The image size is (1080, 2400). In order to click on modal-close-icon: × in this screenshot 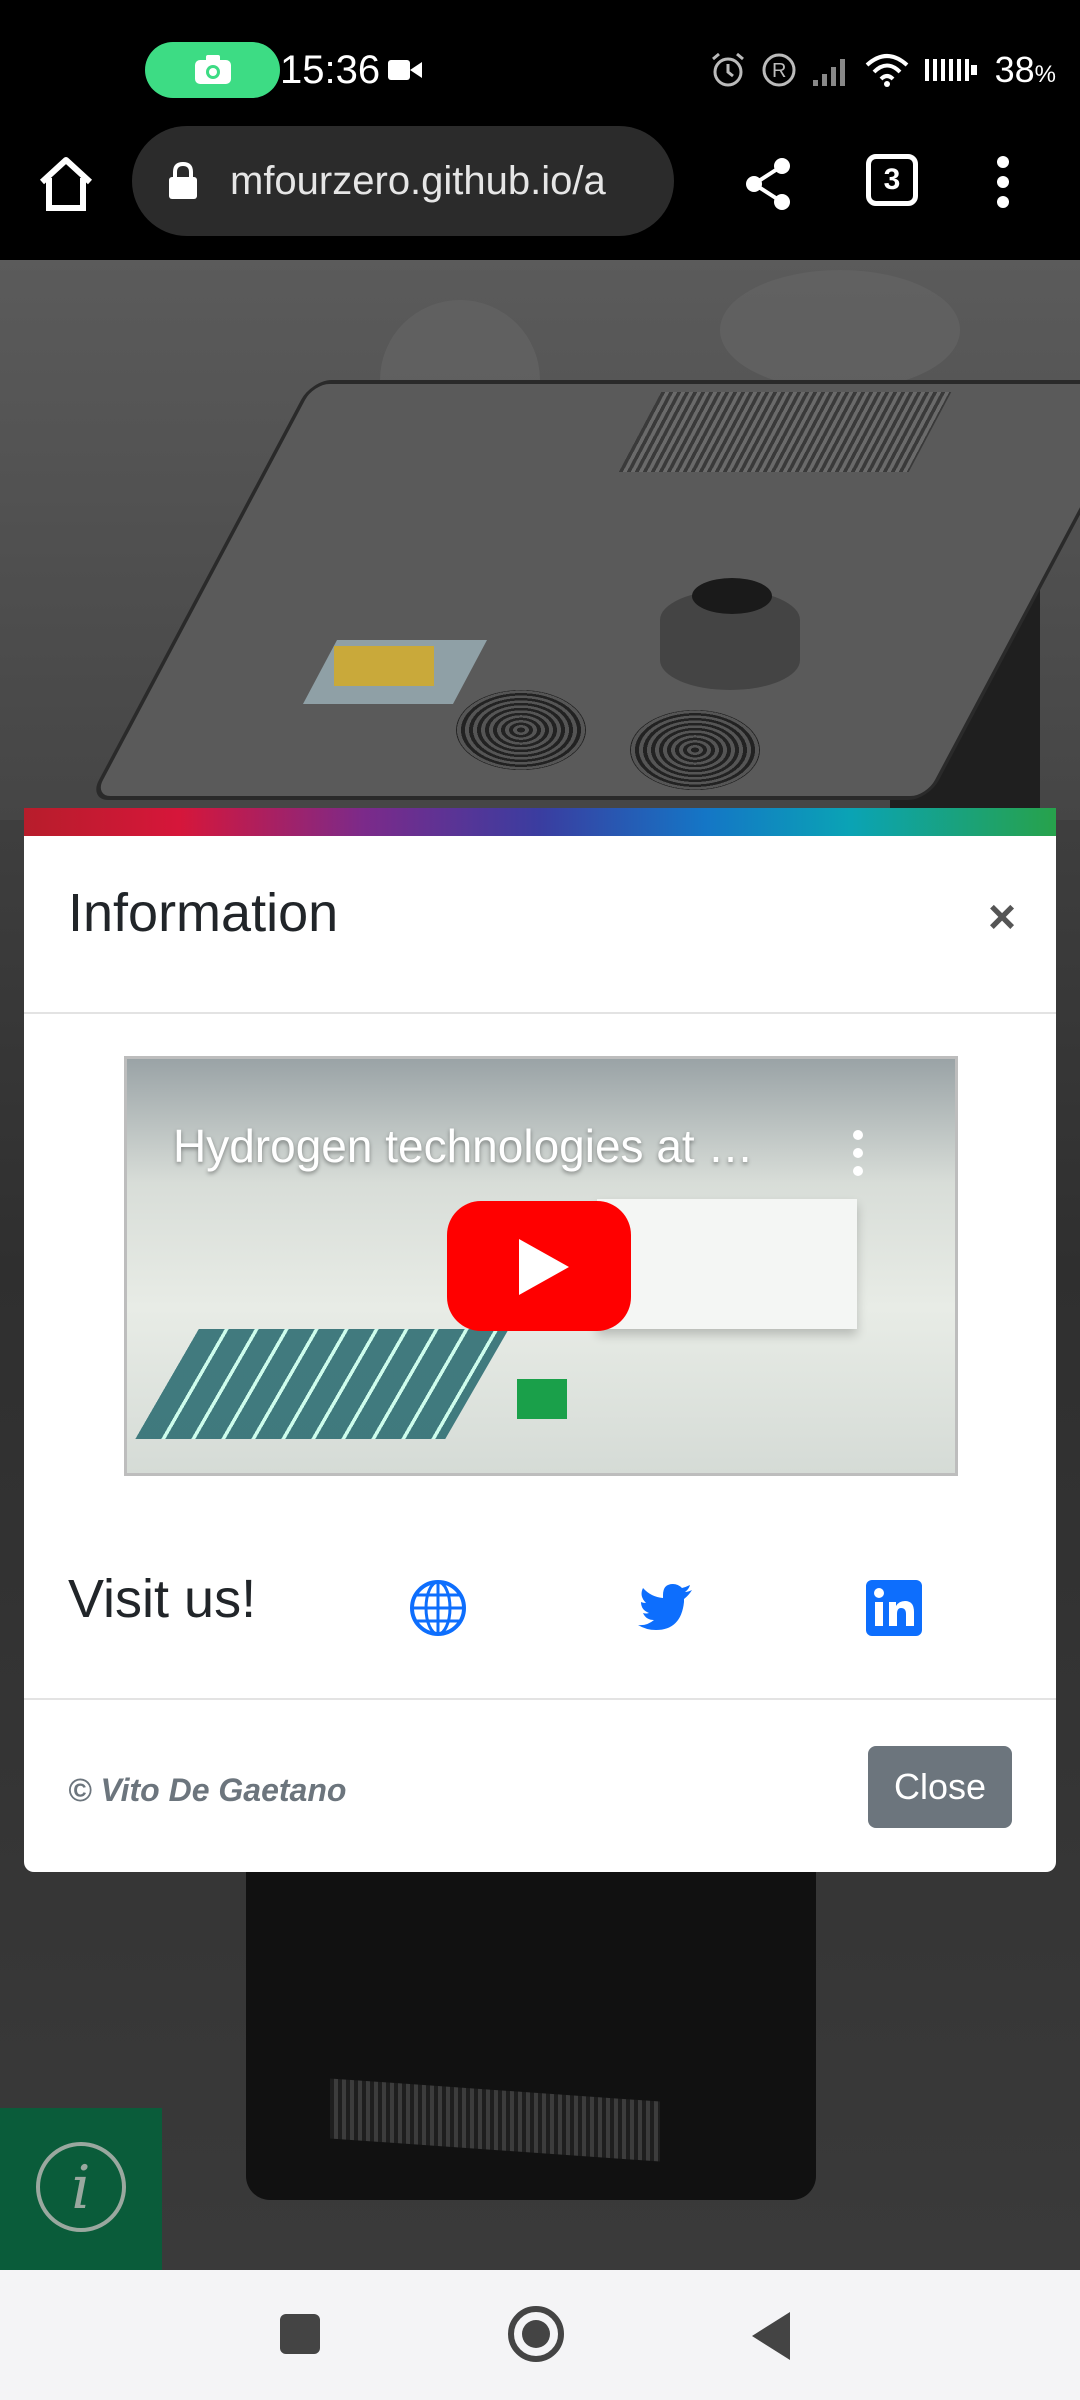, I will do `click(1002, 918)`.